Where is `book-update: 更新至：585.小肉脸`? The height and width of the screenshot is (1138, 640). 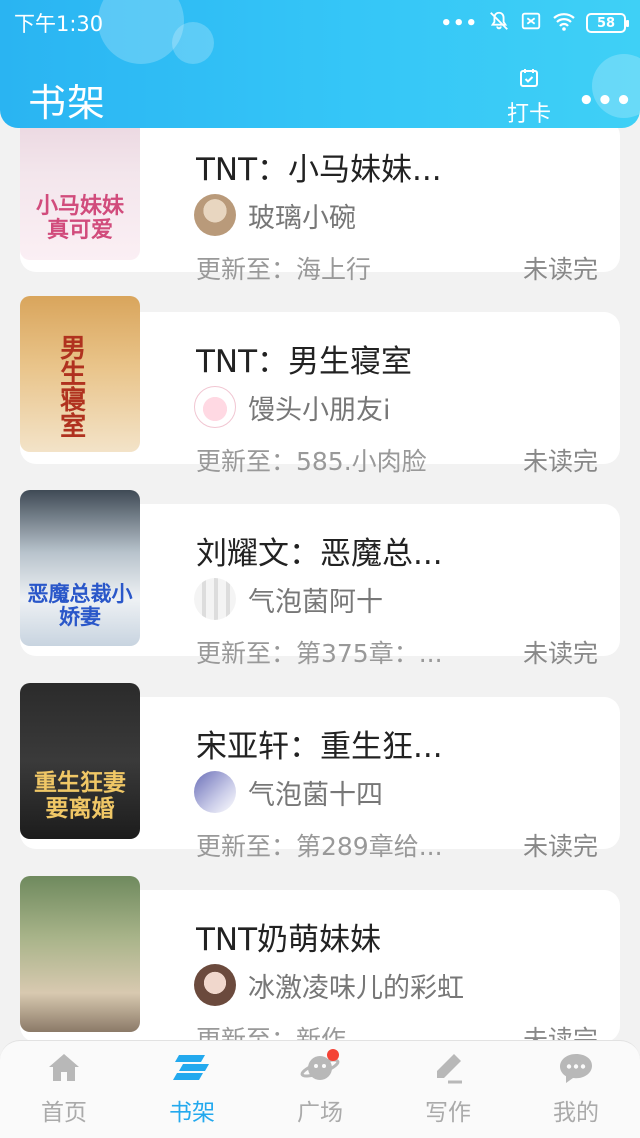 book-update: 更新至：585.小肉脸 is located at coordinates (311, 461).